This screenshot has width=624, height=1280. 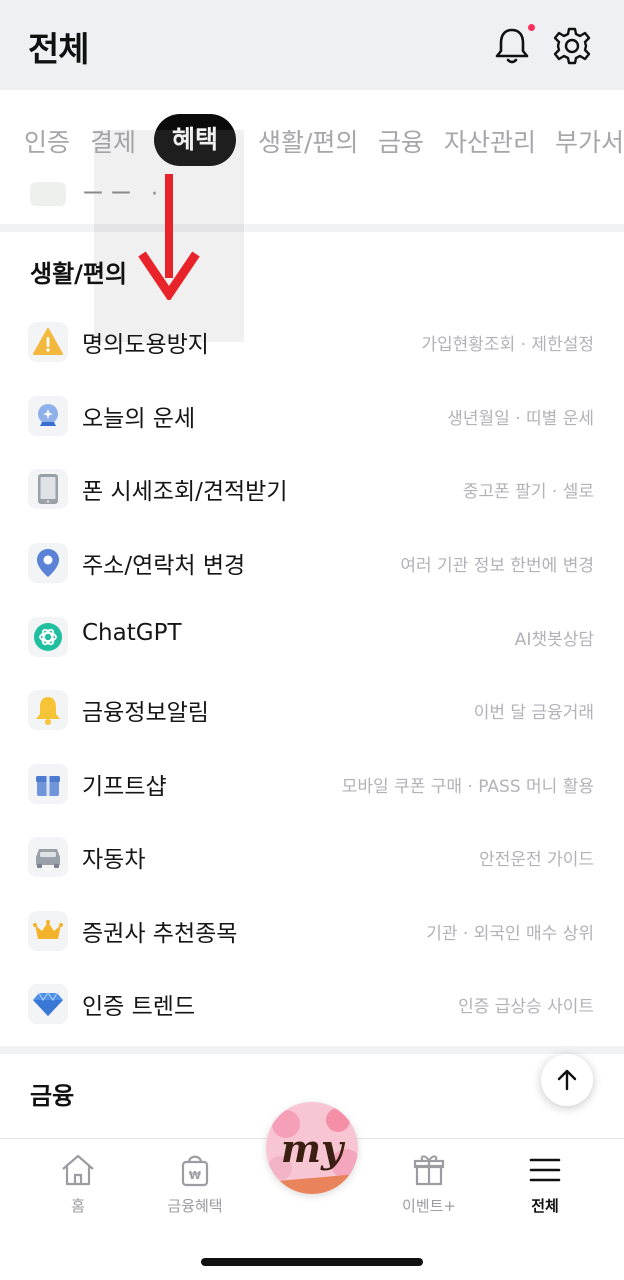 What do you see at coordinates (139, 419) in the screenshot?
I see `item-label: 오늘의 운세` at bounding box center [139, 419].